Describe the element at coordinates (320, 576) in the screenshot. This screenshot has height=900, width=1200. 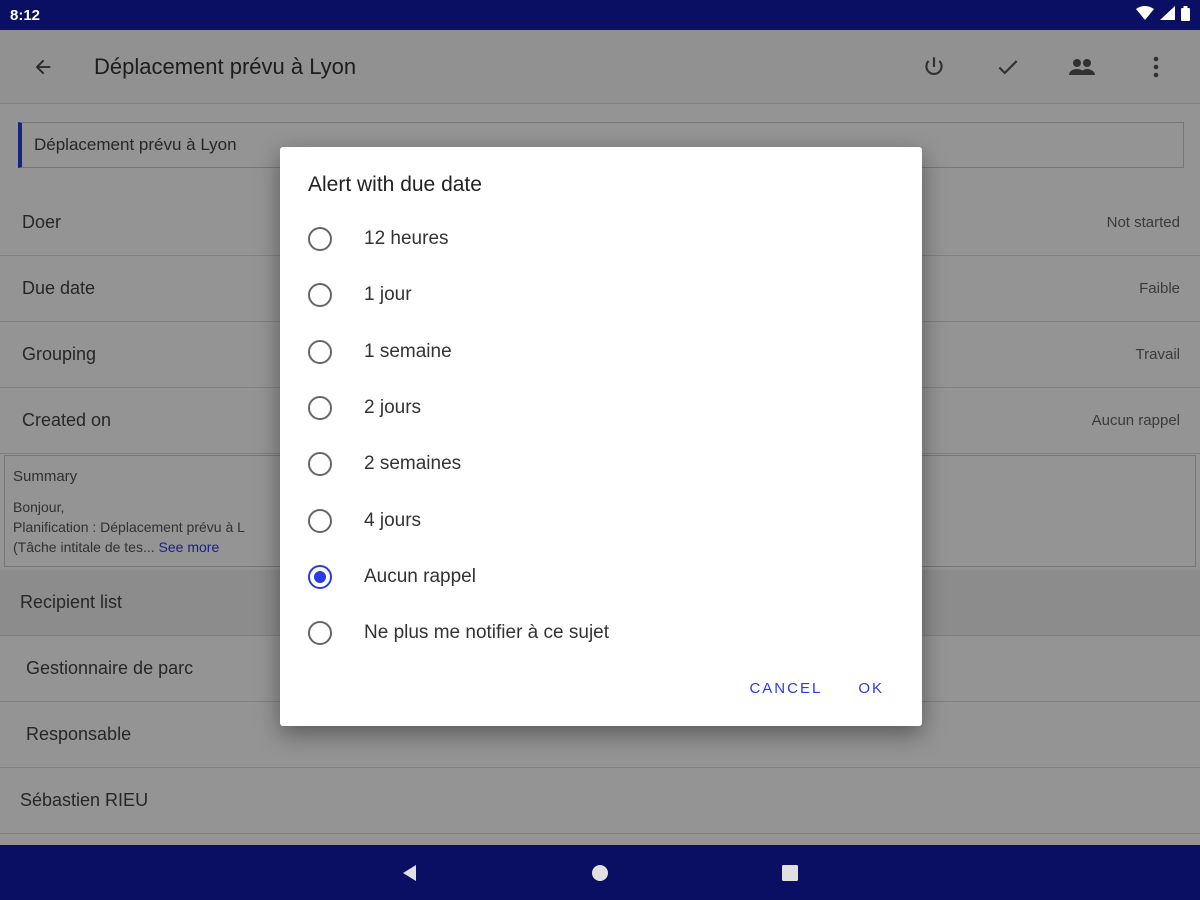
I see `radio-button-selected` at that location.